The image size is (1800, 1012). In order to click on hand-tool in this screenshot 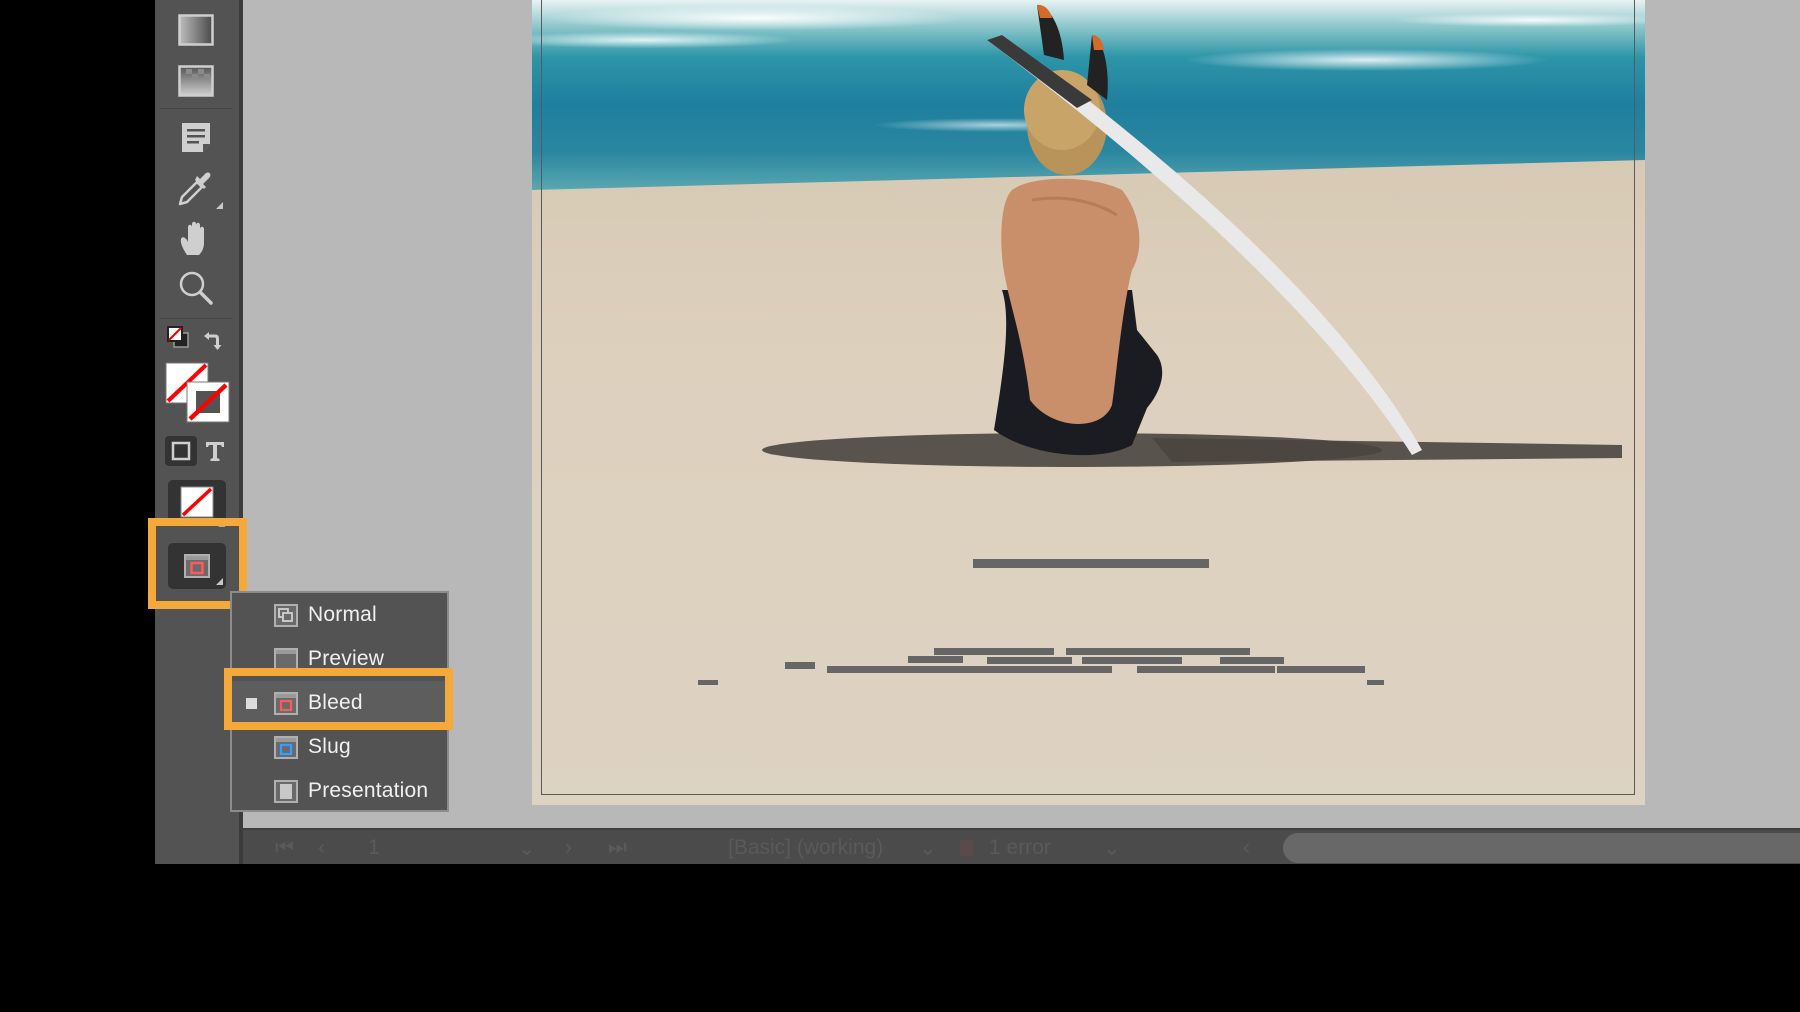, I will do `click(196, 238)`.